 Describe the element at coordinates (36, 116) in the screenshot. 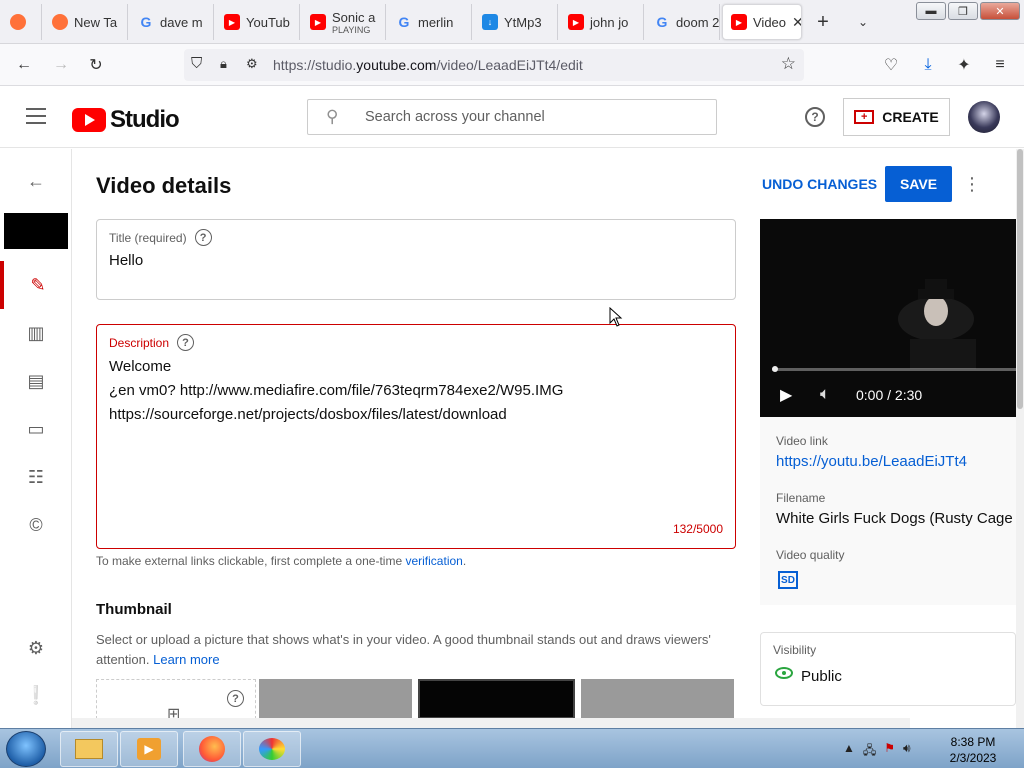

I see `hamburger-menu-icon` at that location.